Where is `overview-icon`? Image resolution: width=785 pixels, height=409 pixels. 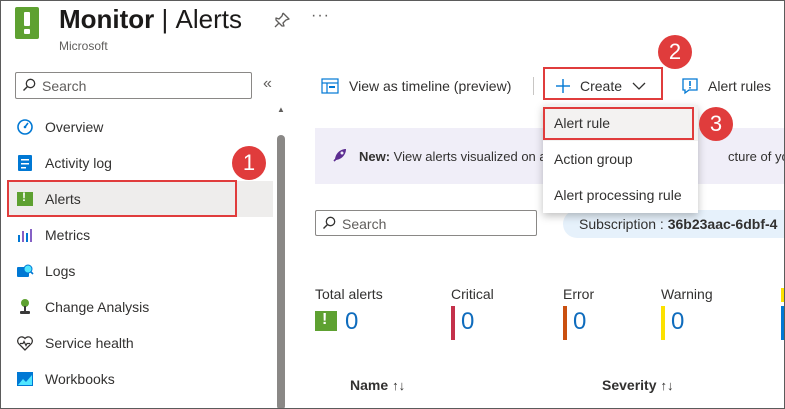
overview-icon is located at coordinates (25, 127).